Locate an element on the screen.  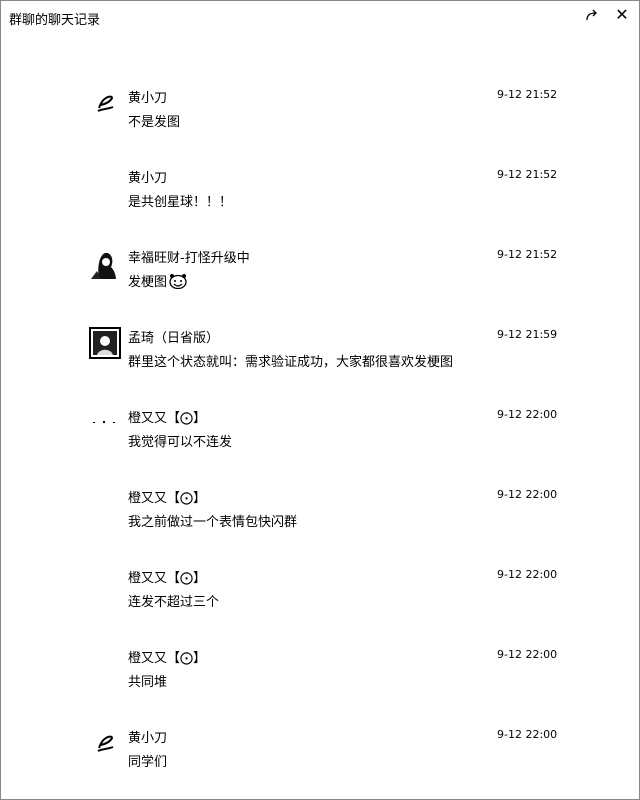
share-button is located at coordinates (592, 15).